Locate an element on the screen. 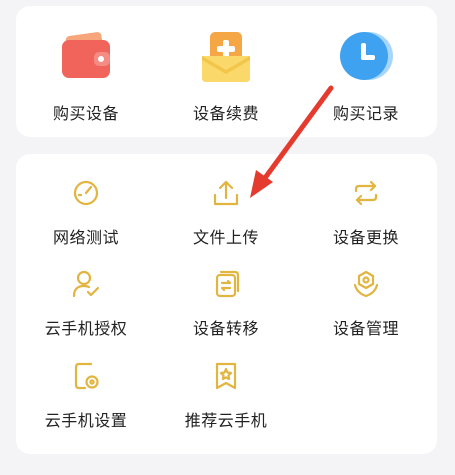 This screenshot has width=455, height=475. user-authorize-icon is located at coordinates (86, 284).